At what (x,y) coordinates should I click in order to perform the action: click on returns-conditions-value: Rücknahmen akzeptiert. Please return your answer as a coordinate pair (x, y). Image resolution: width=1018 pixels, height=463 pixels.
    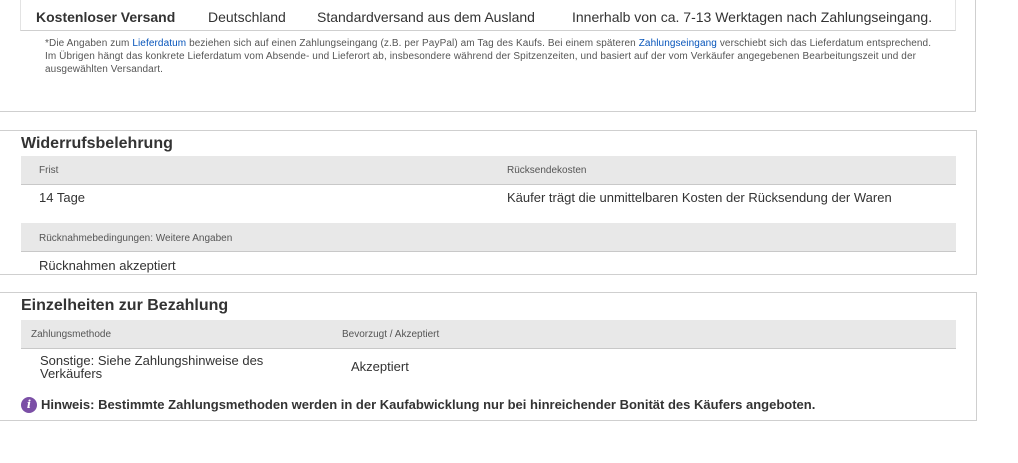
    Looking at the image, I should click on (107, 265).